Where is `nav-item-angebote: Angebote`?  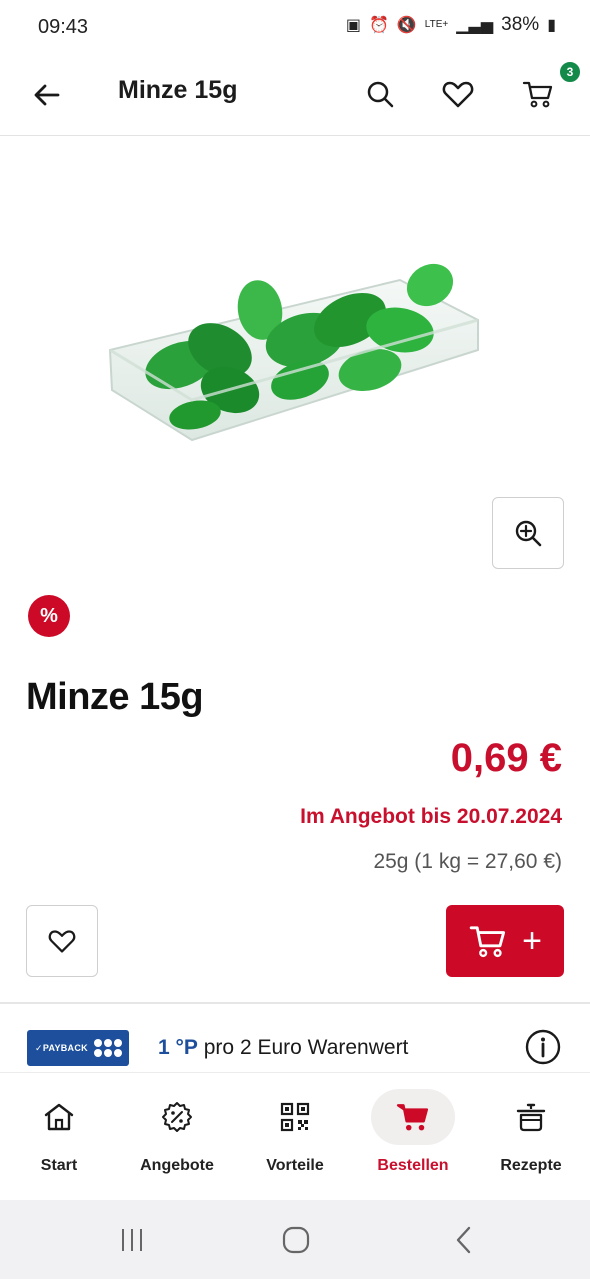
nav-item-angebote: Angebote is located at coordinates (177, 1137).